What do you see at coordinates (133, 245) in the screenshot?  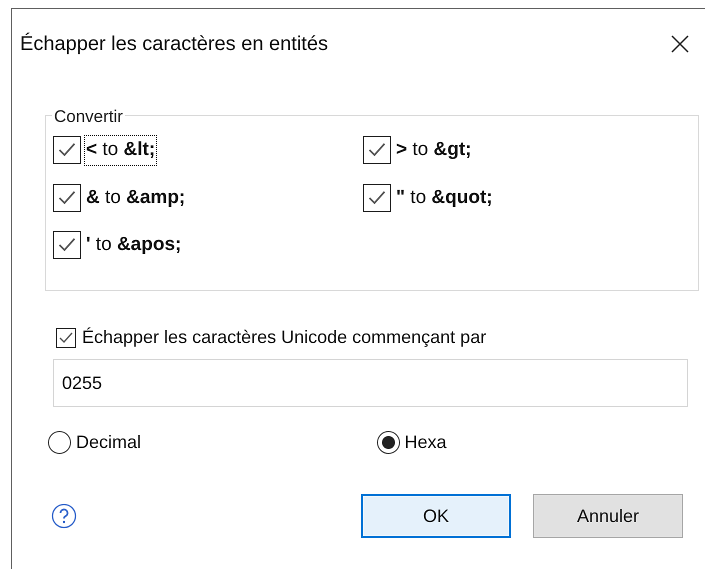 I see `checkbox-label: ' to &apos;` at bounding box center [133, 245].